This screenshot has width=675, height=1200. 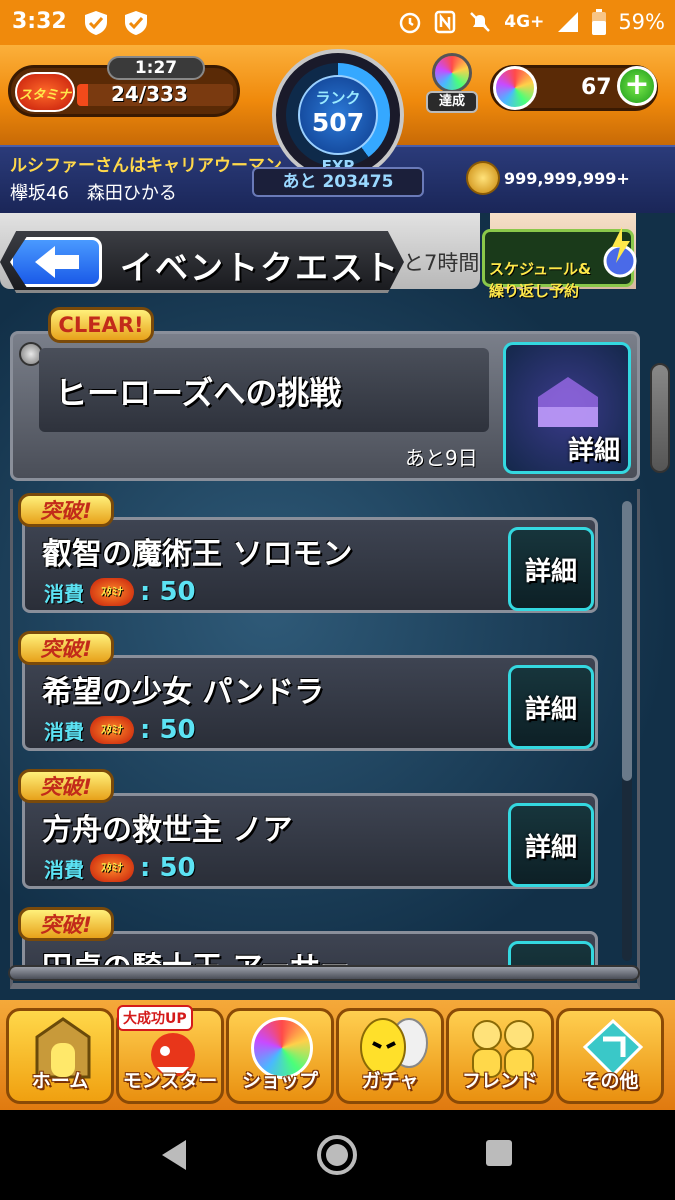 What do you see at coordinates (149, 94) in the screenshot?
I see `stamina-value: 24/333` at bounding box center [149, 94].